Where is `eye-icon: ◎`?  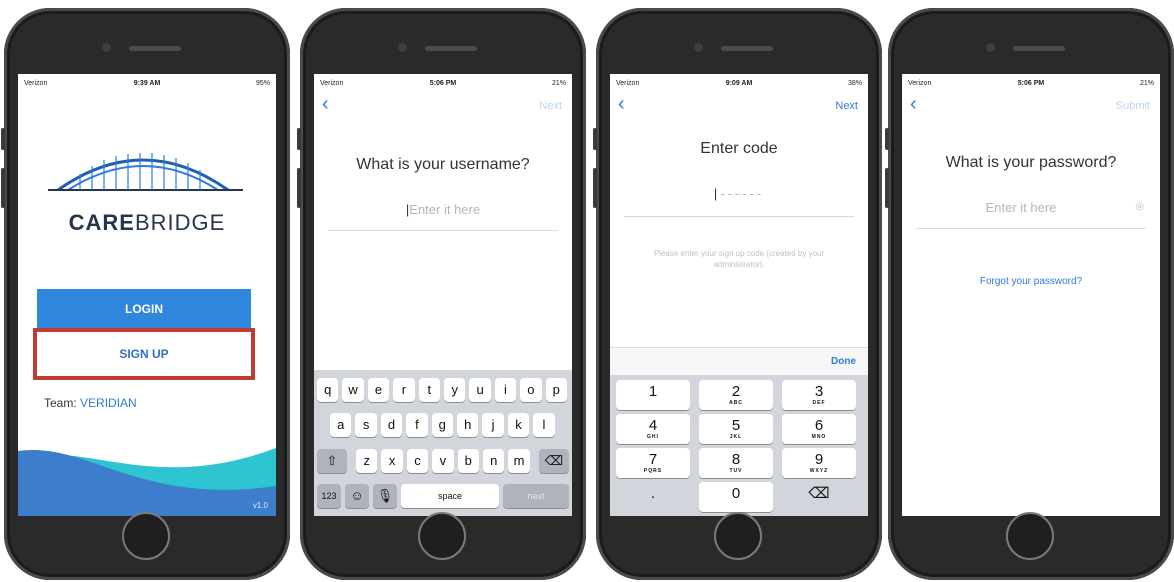 eye-icon: ◎ is located at coordinates (1139, 206).